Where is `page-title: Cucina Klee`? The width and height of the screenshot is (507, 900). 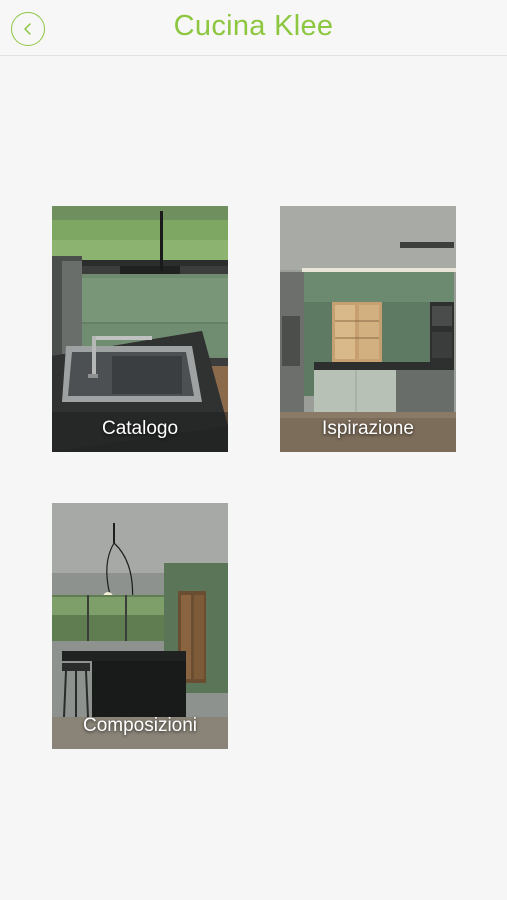
page-title: Cucina Klee is located at coordinates (253, 26).